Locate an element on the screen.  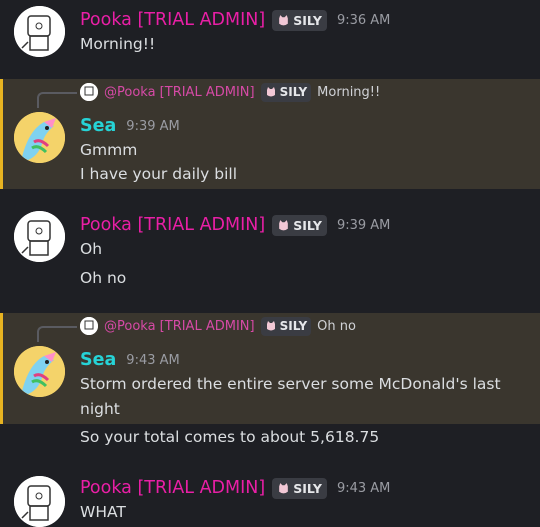
reply-preview: @Pooka [TRIAL ADMIN] SILY Morning!! is located at coordinates (230, 92).